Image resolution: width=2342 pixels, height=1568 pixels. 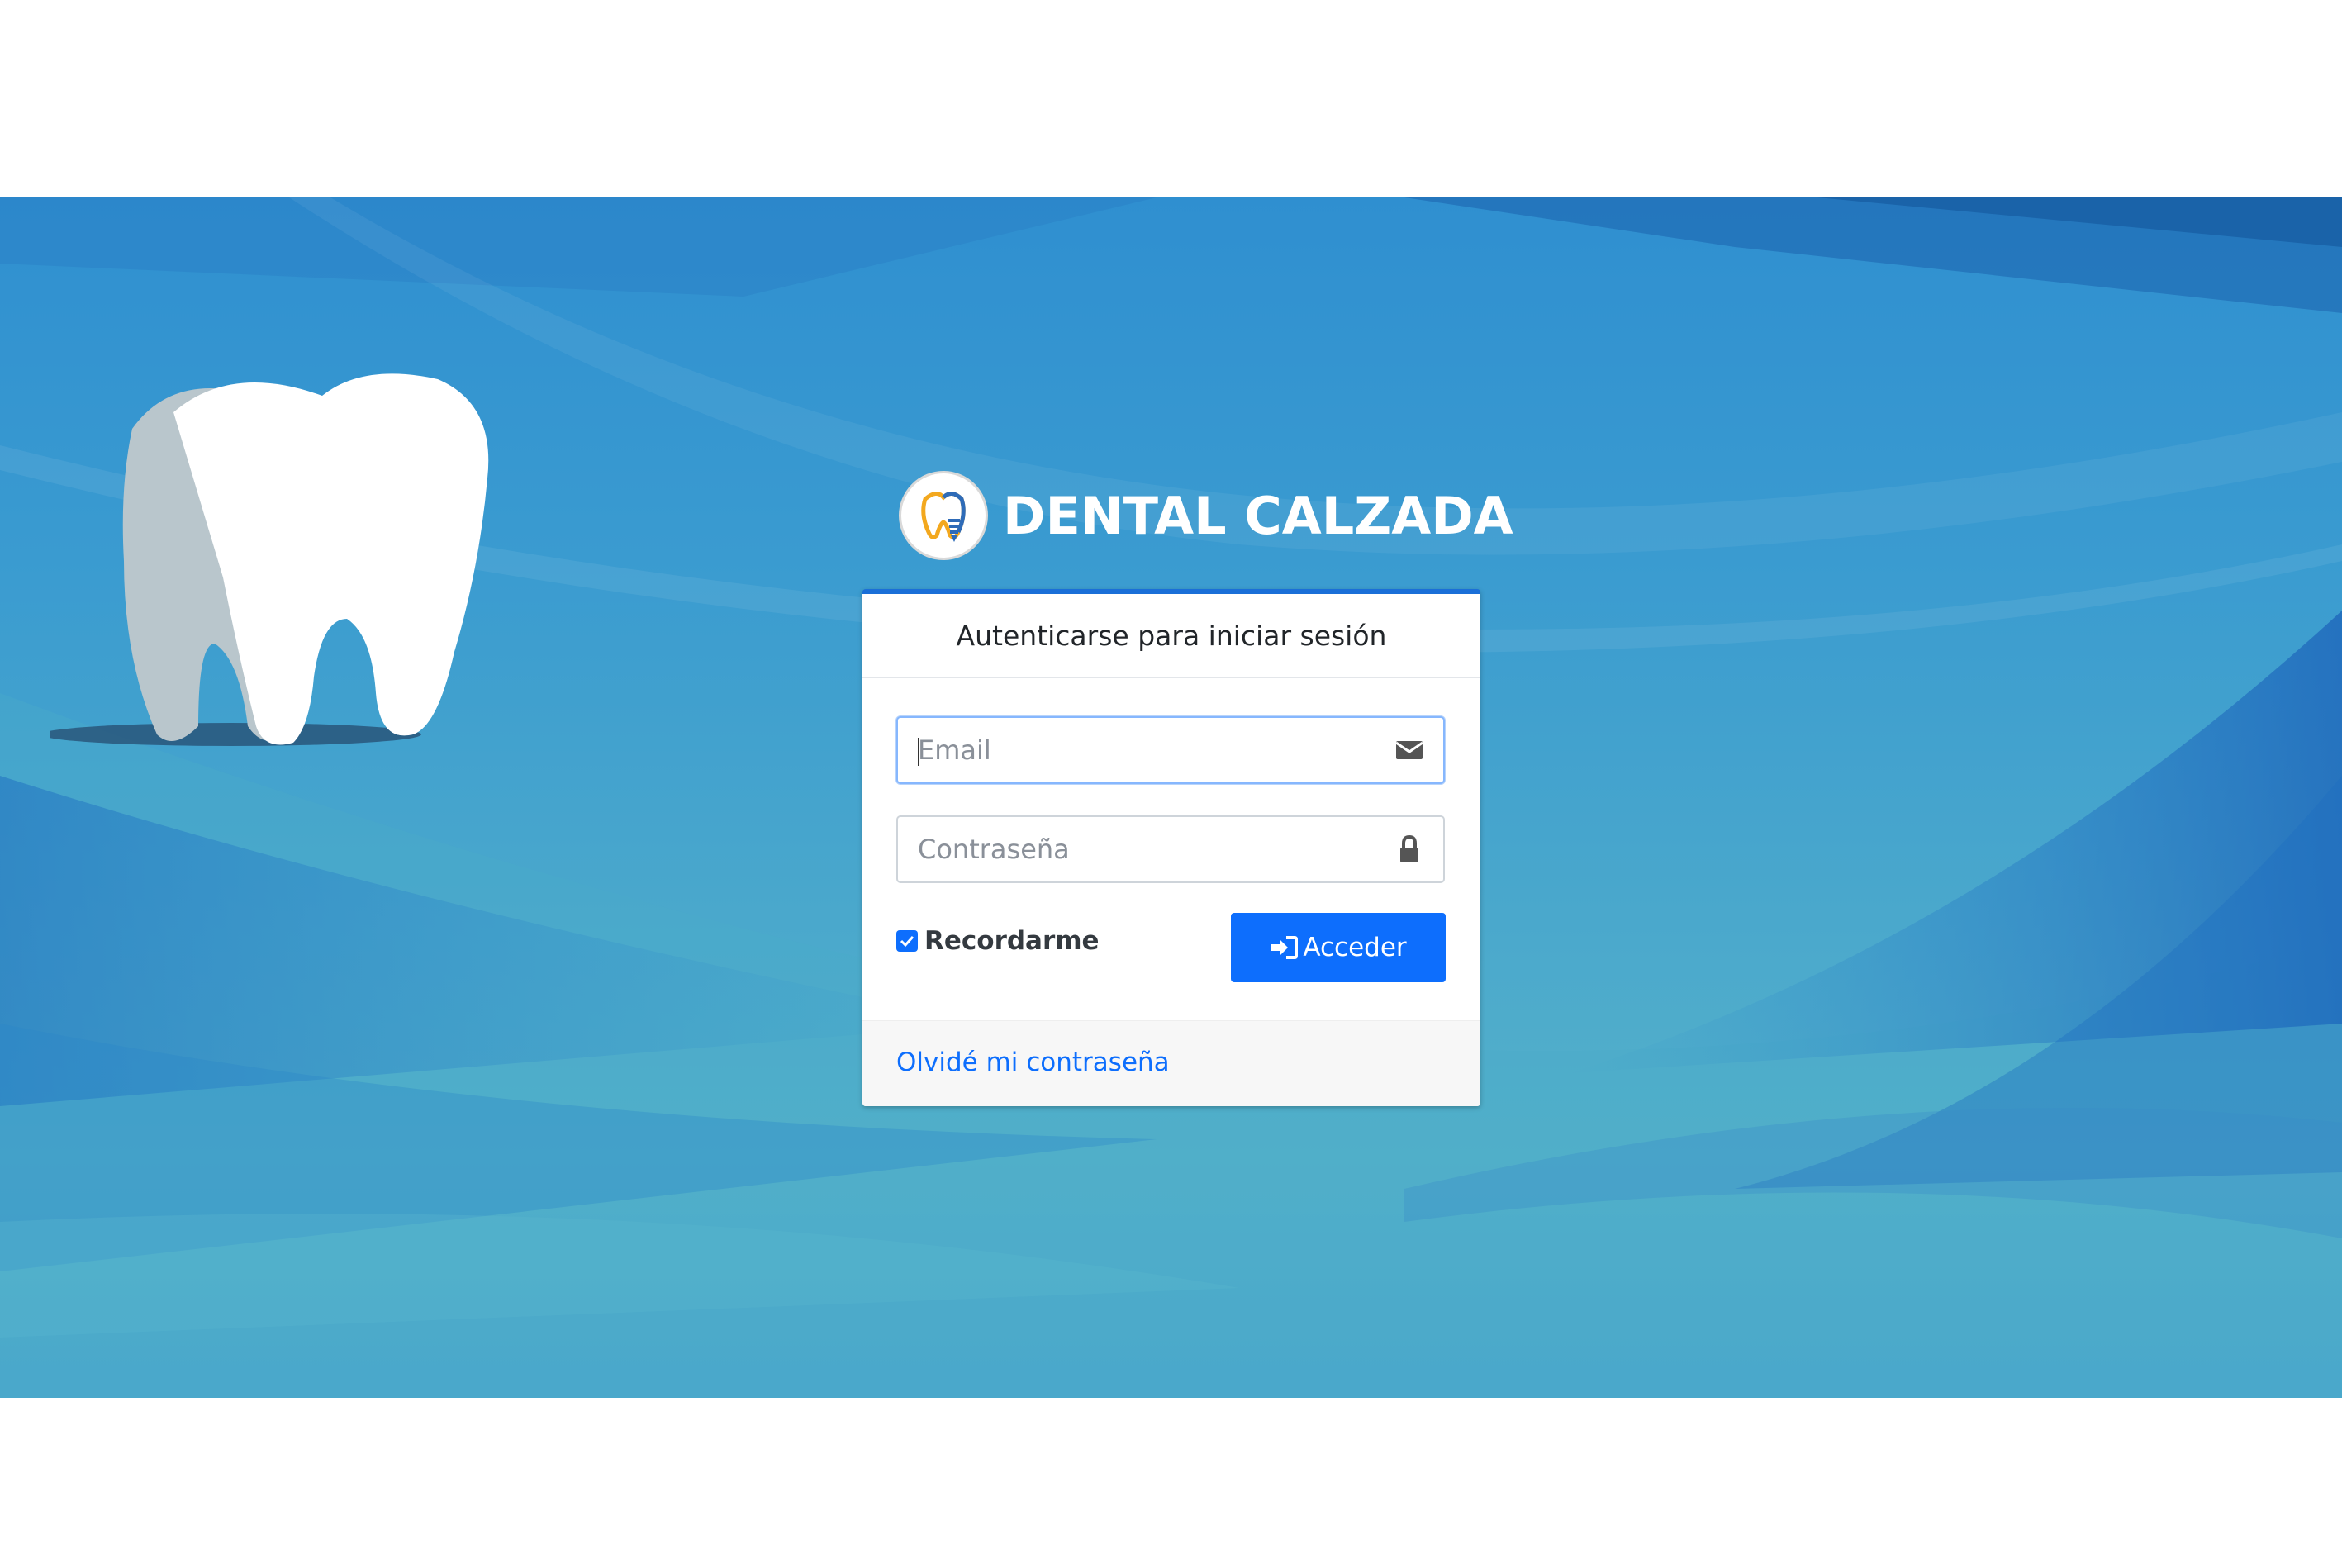 I want to click on email-input, so click(x=1149, y=750).